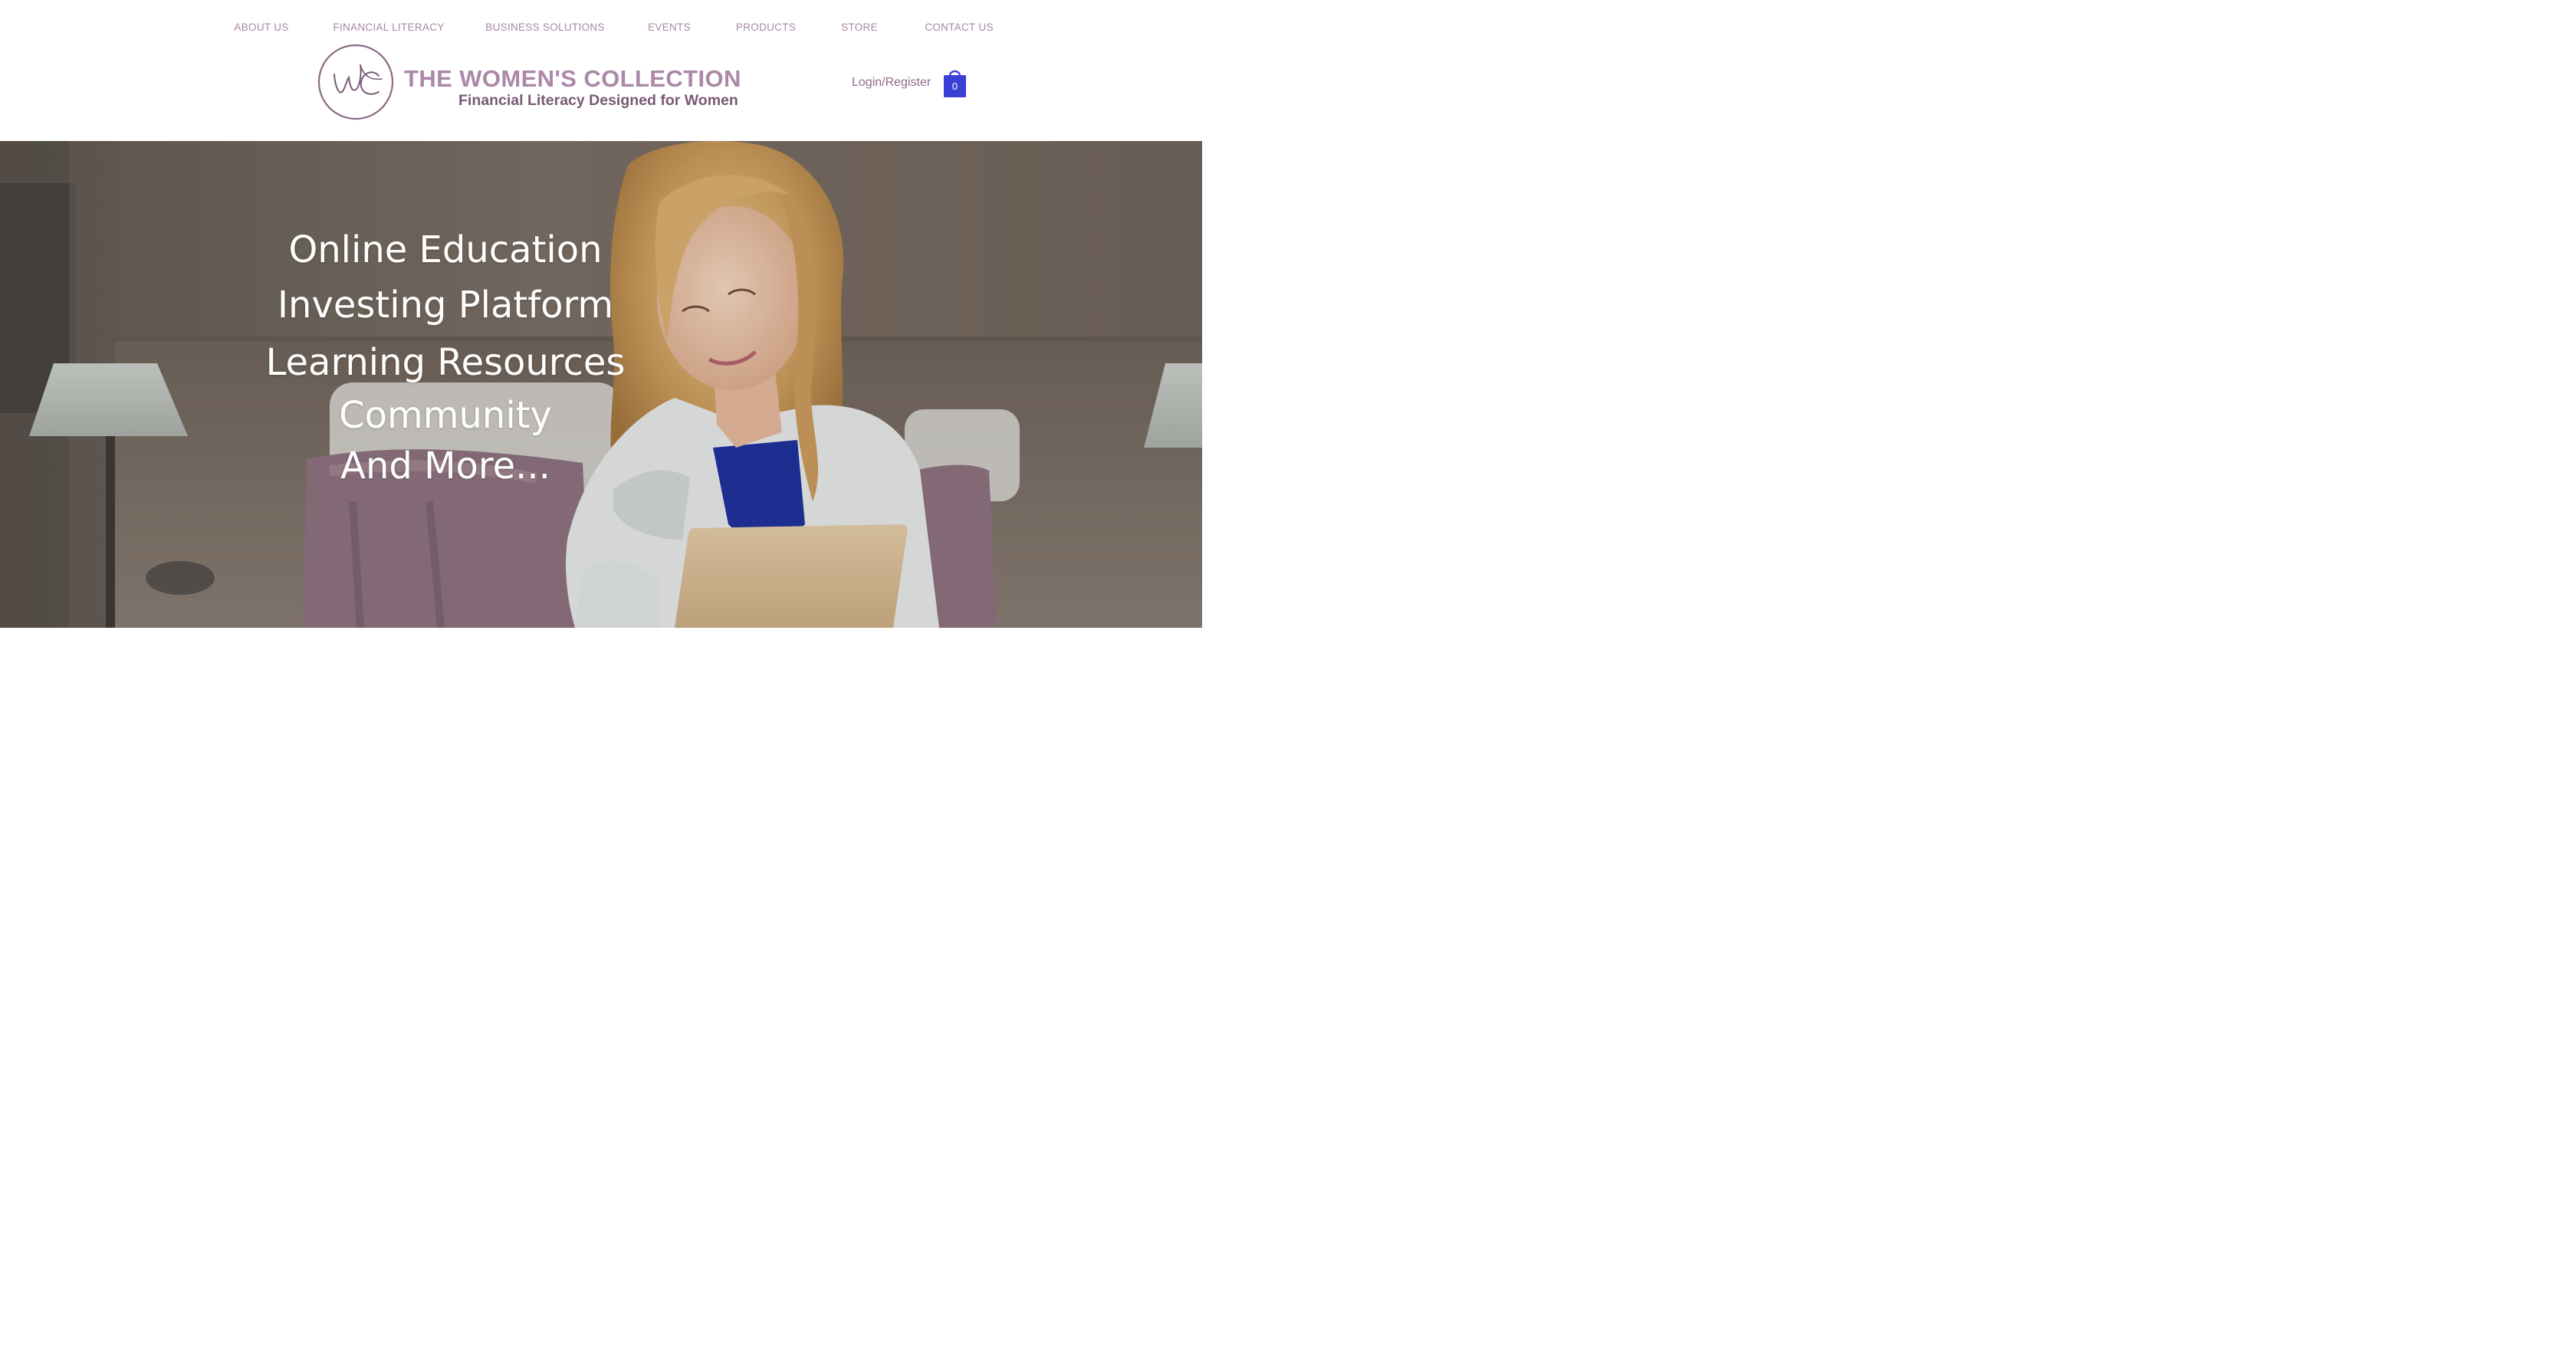 The height and width of the screenshot is (1346, 2576). What do you see at coordinates (860, 27) in the screenshot?
I see `nav-store: STORE` at bounding box center [860, 27].